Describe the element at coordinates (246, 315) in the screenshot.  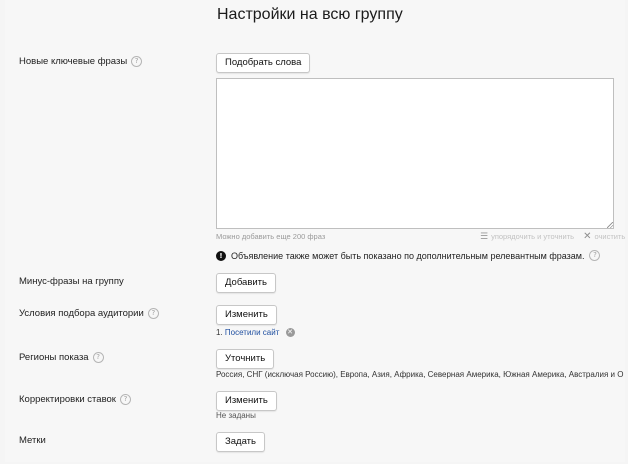
I see `change-audience-button: Изменить` at that location.